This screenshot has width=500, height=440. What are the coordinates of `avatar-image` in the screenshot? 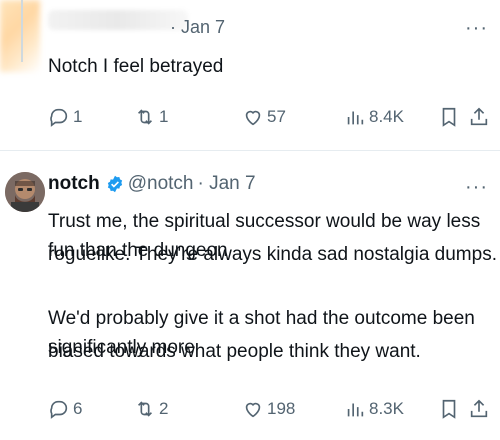 It's located at (25, 192).